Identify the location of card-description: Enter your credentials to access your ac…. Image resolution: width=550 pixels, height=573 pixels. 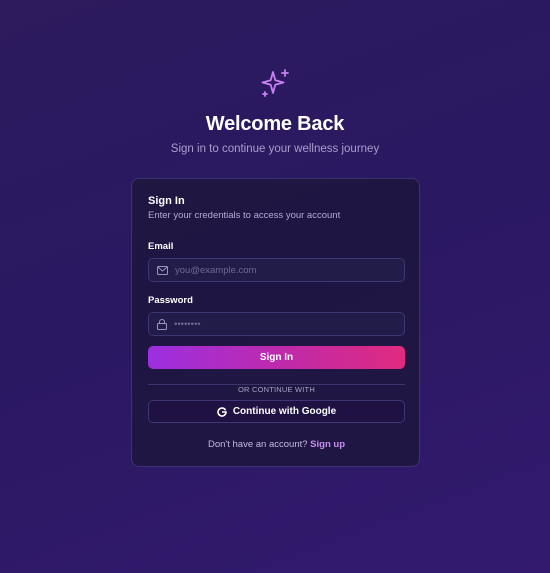
(244, 215).